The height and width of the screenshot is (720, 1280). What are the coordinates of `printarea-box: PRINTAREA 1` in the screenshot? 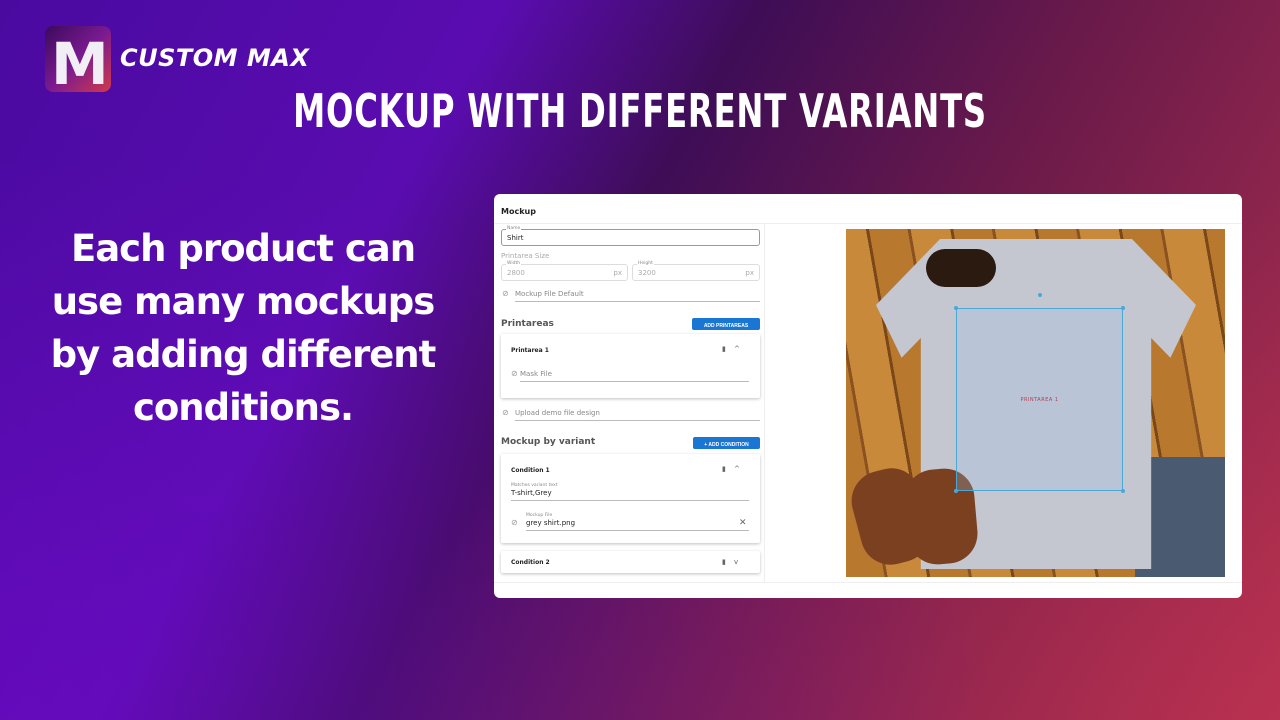 It's located at (1039, 393).